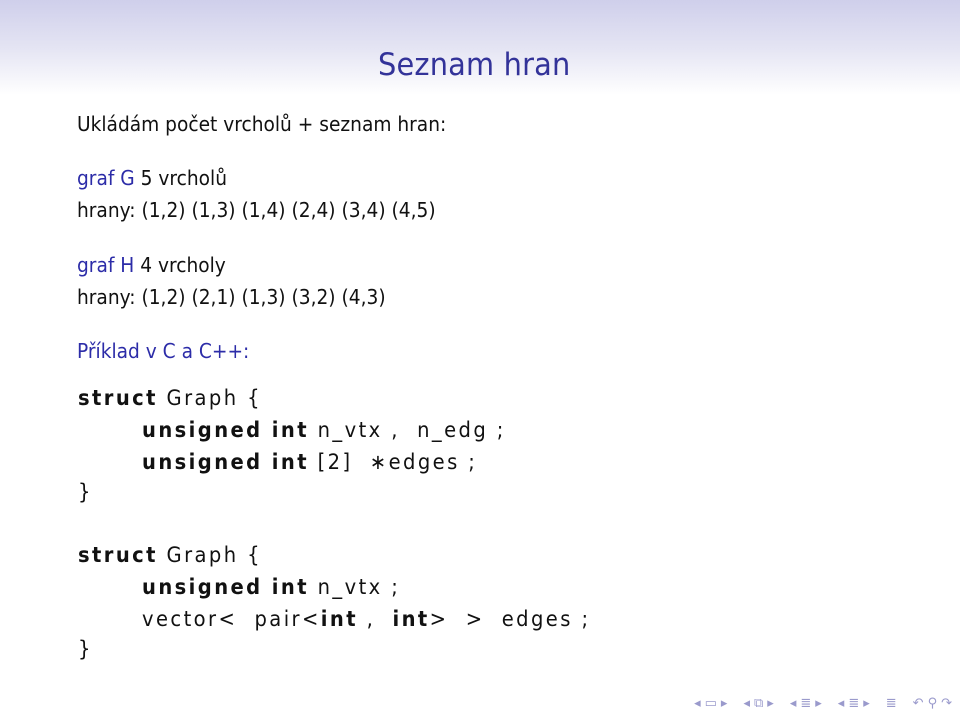  I want to click on graph-h-edges: hrany: (1,2) (2,1) (1,3) (3,2) (4,3), so click(231, 297).